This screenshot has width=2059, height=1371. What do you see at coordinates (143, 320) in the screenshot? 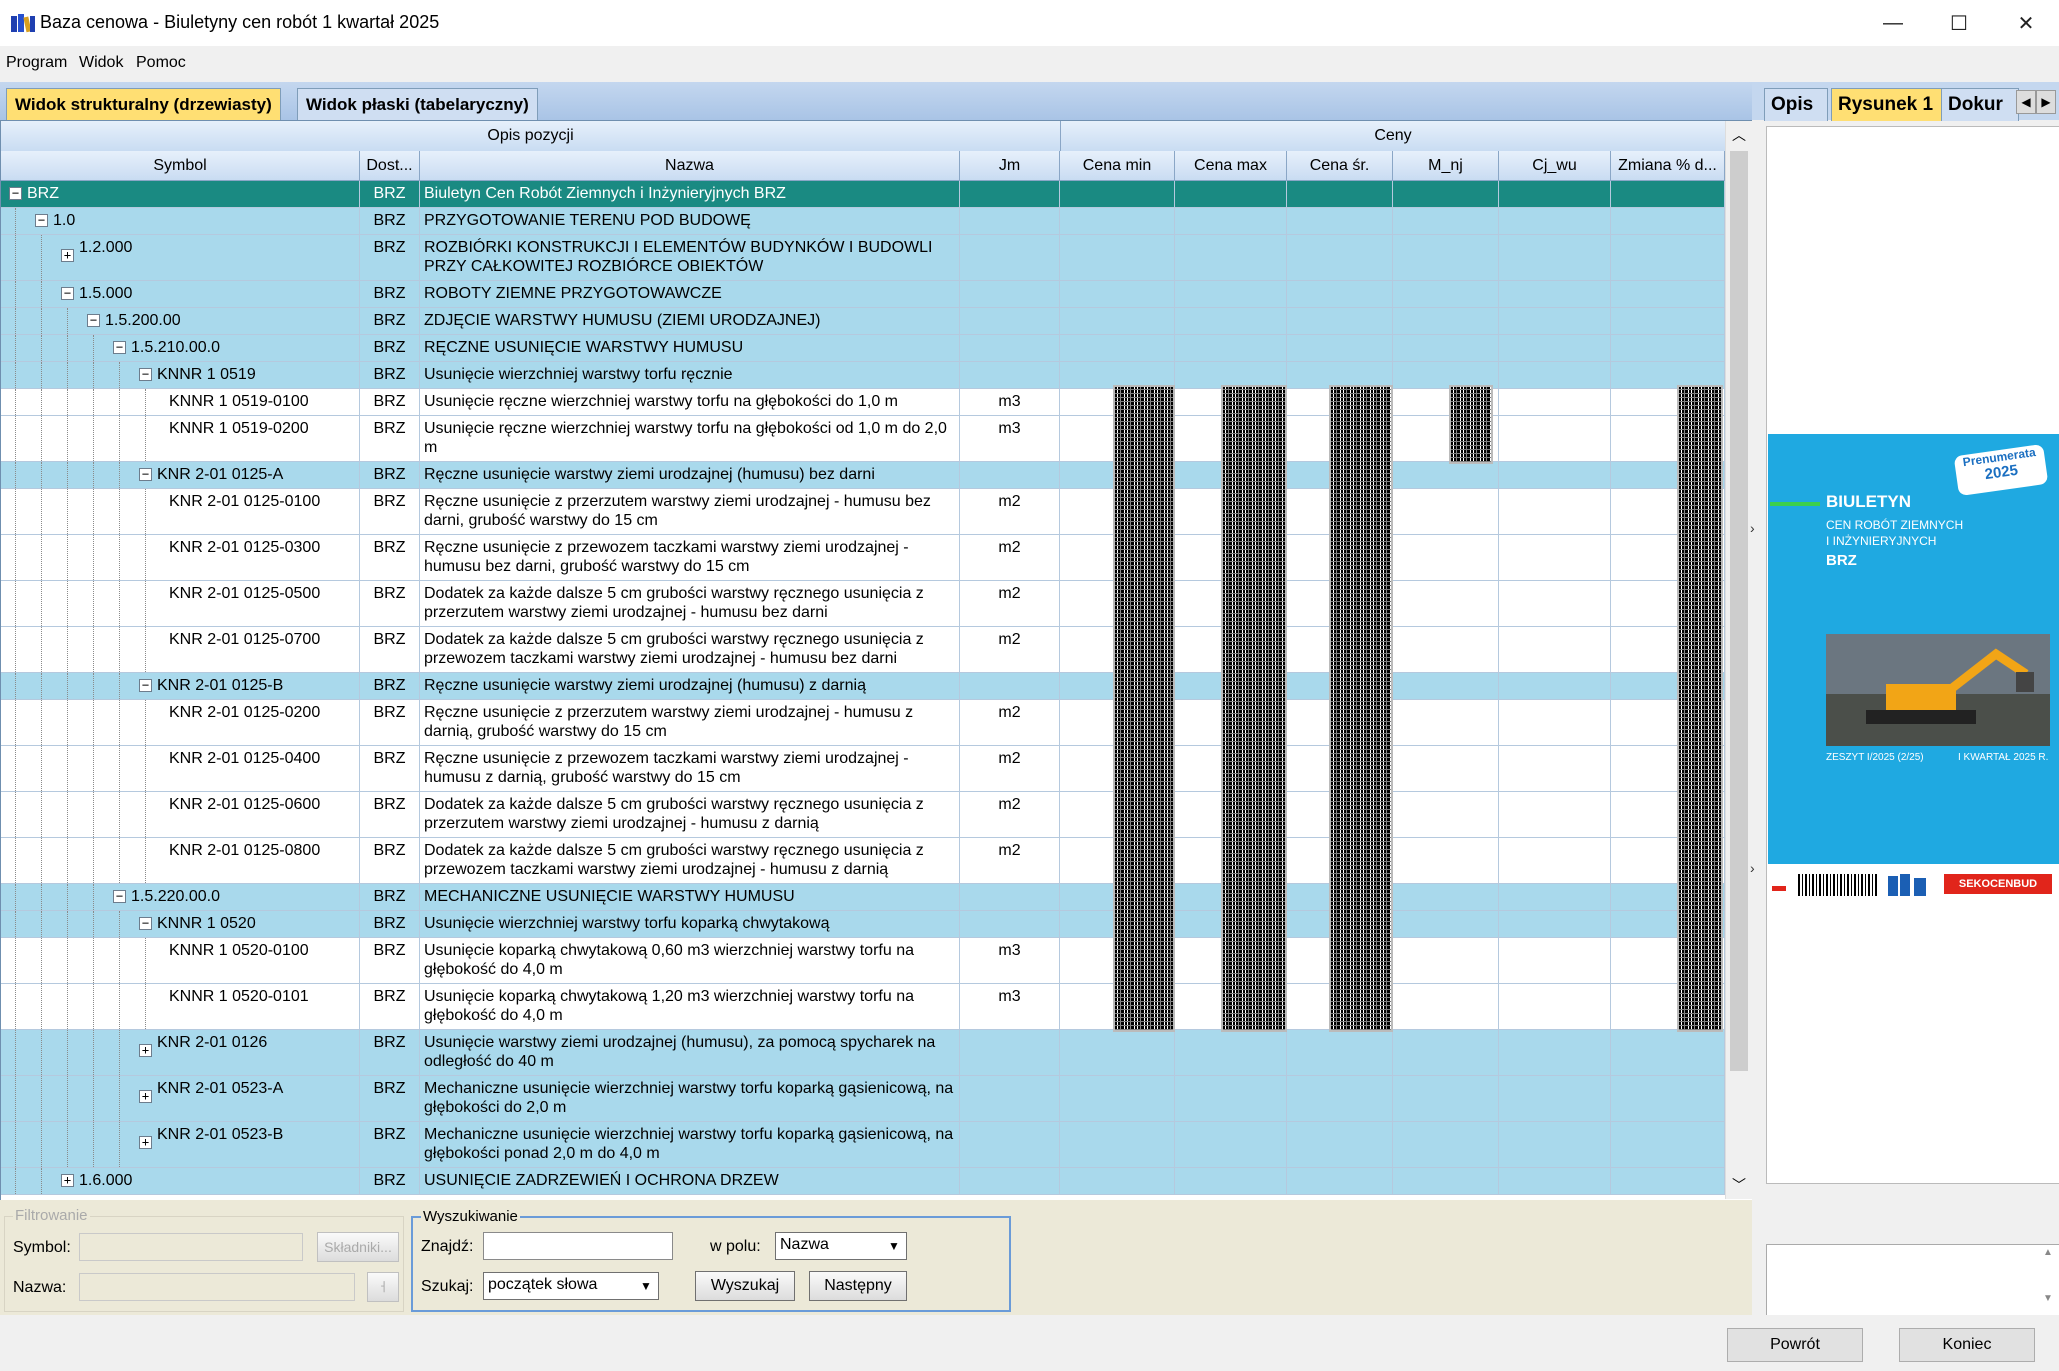
I see `symbol-text: 1.5.200.00` at bounding box center [143, 320].